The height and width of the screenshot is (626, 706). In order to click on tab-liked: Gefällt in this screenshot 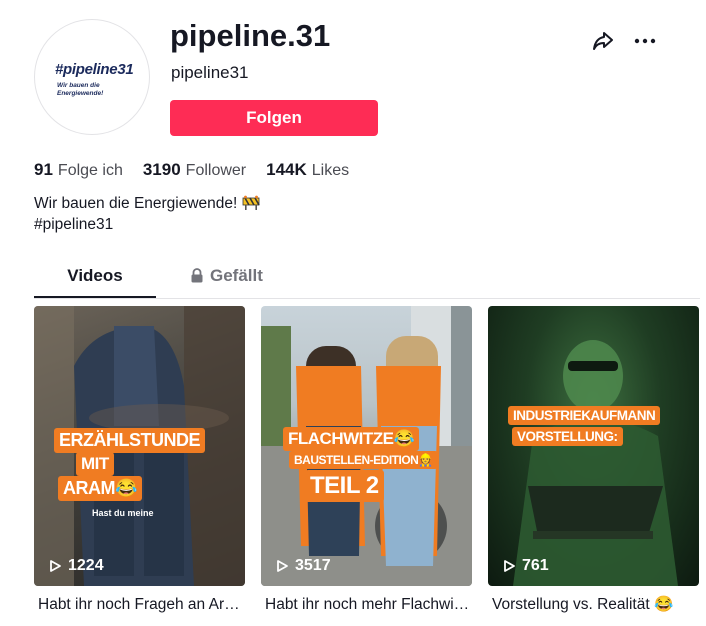, I will do `click(250, 277)`.